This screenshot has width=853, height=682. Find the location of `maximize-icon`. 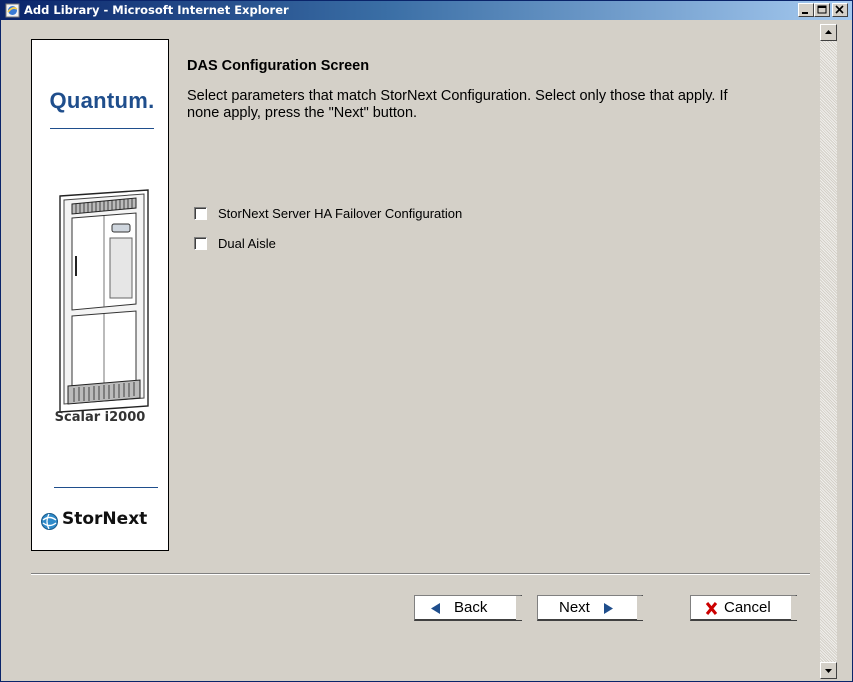

maximize-icon is located at coordinates (822, 9).